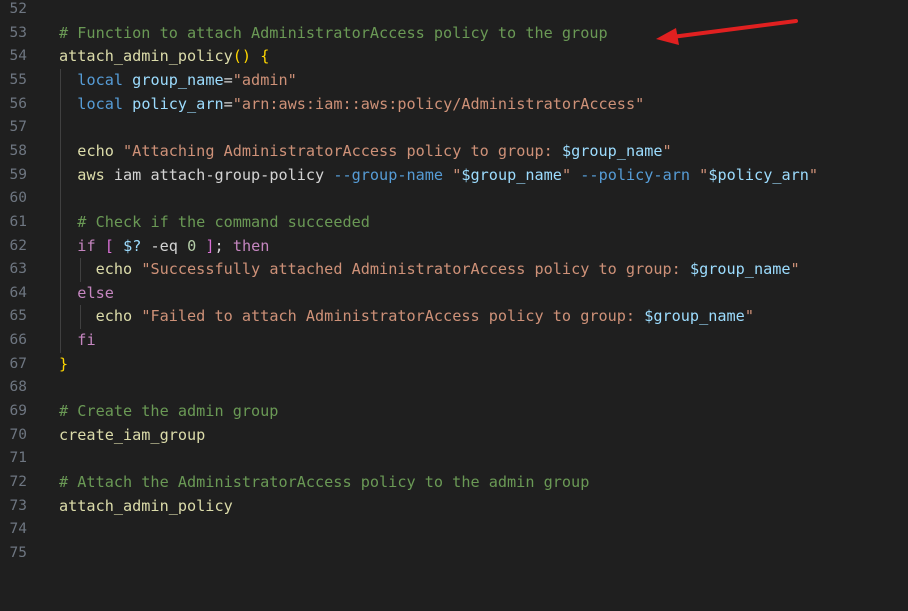 The height and width of the screenshot is (611, 908). I want to click on red-arrow-icon, so click(727, 32).